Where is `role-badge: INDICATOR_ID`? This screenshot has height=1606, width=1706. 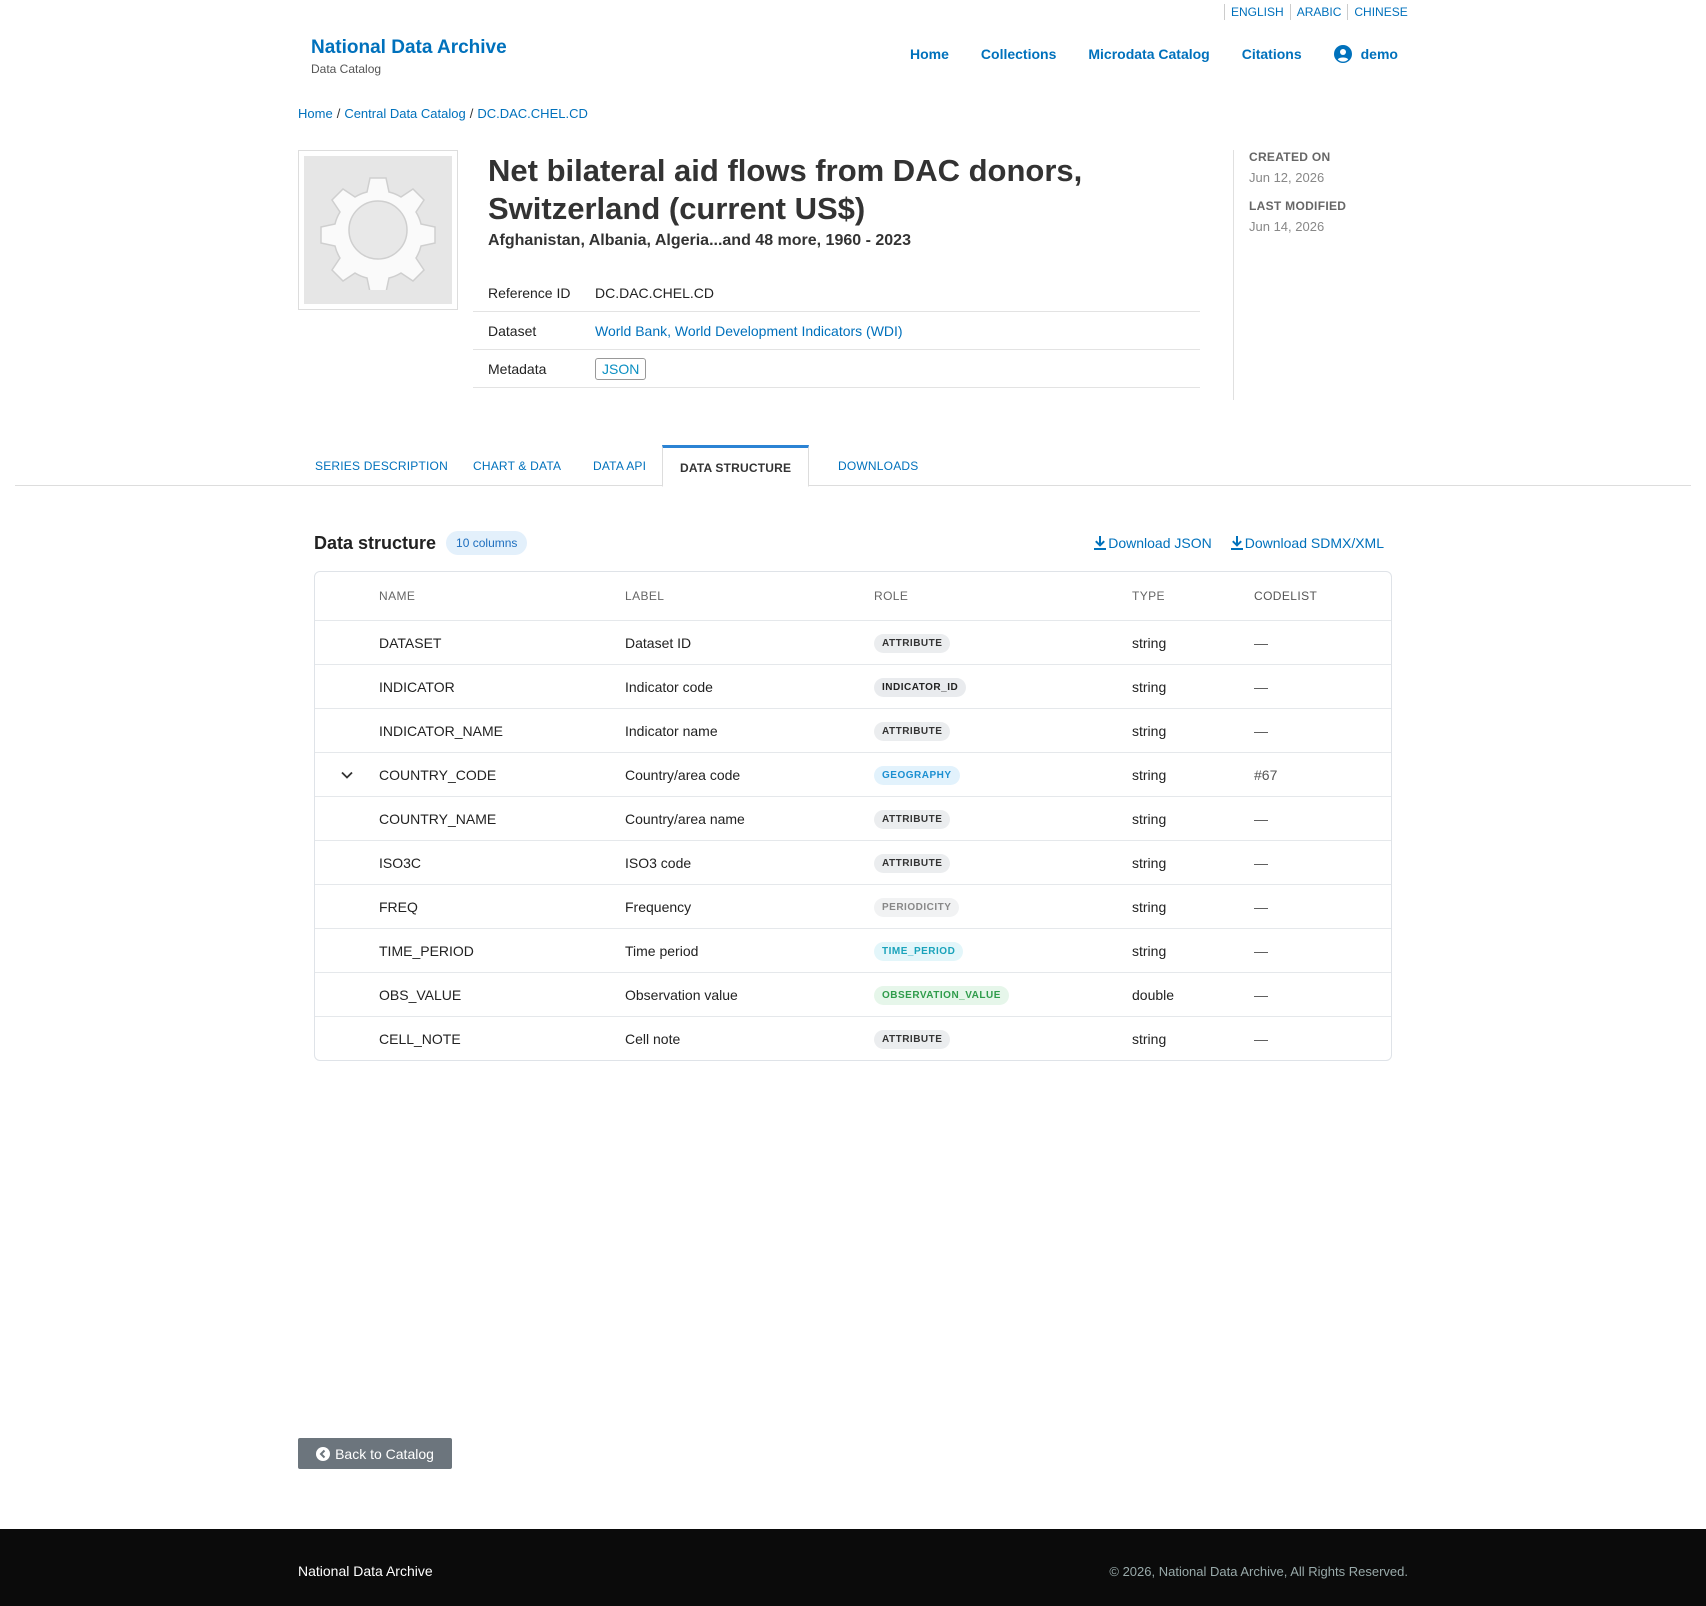 role-badge: INDICATOR_ID is located at coordinates (920, 687).